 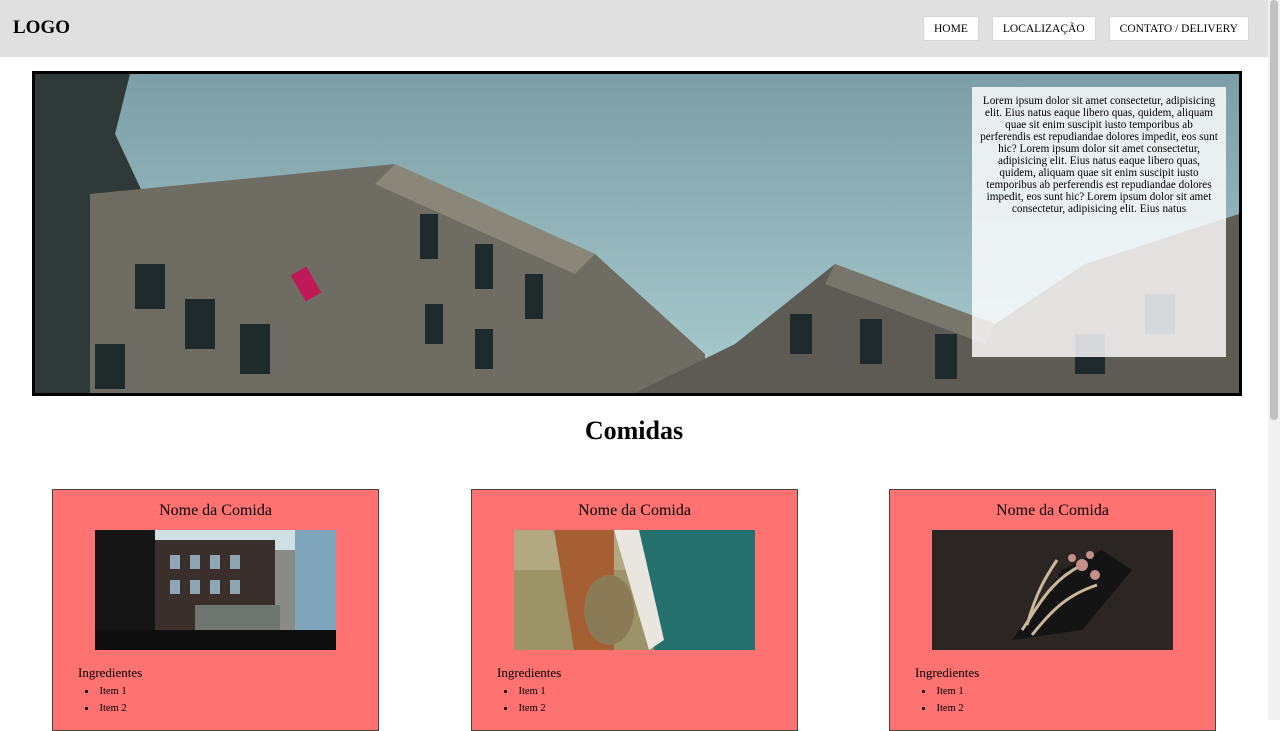 What do you see at coordinates (1043, 28) in the screenshot?
I see `nav-location-button: LOCALIZAÇÃO` at bounding box center [1043, 28].